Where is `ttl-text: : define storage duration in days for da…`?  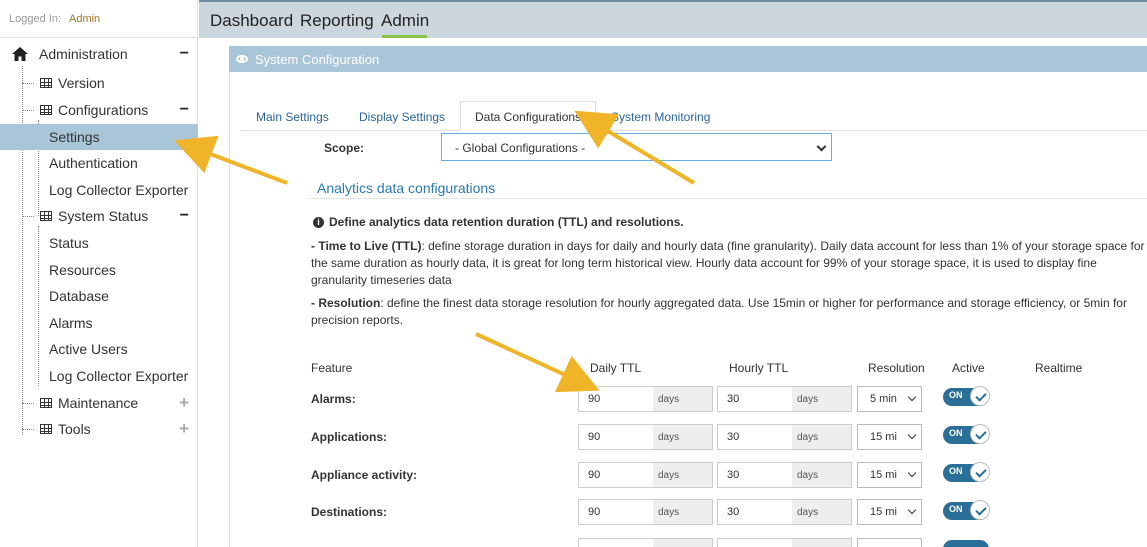
ttl-text: : define storage duration in days for da… is located at coordinates (728, 263).